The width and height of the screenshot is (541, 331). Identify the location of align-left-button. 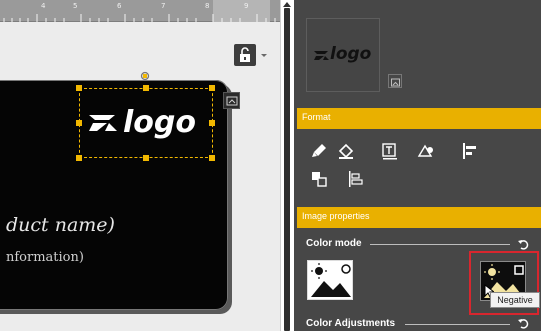
(470, 151).